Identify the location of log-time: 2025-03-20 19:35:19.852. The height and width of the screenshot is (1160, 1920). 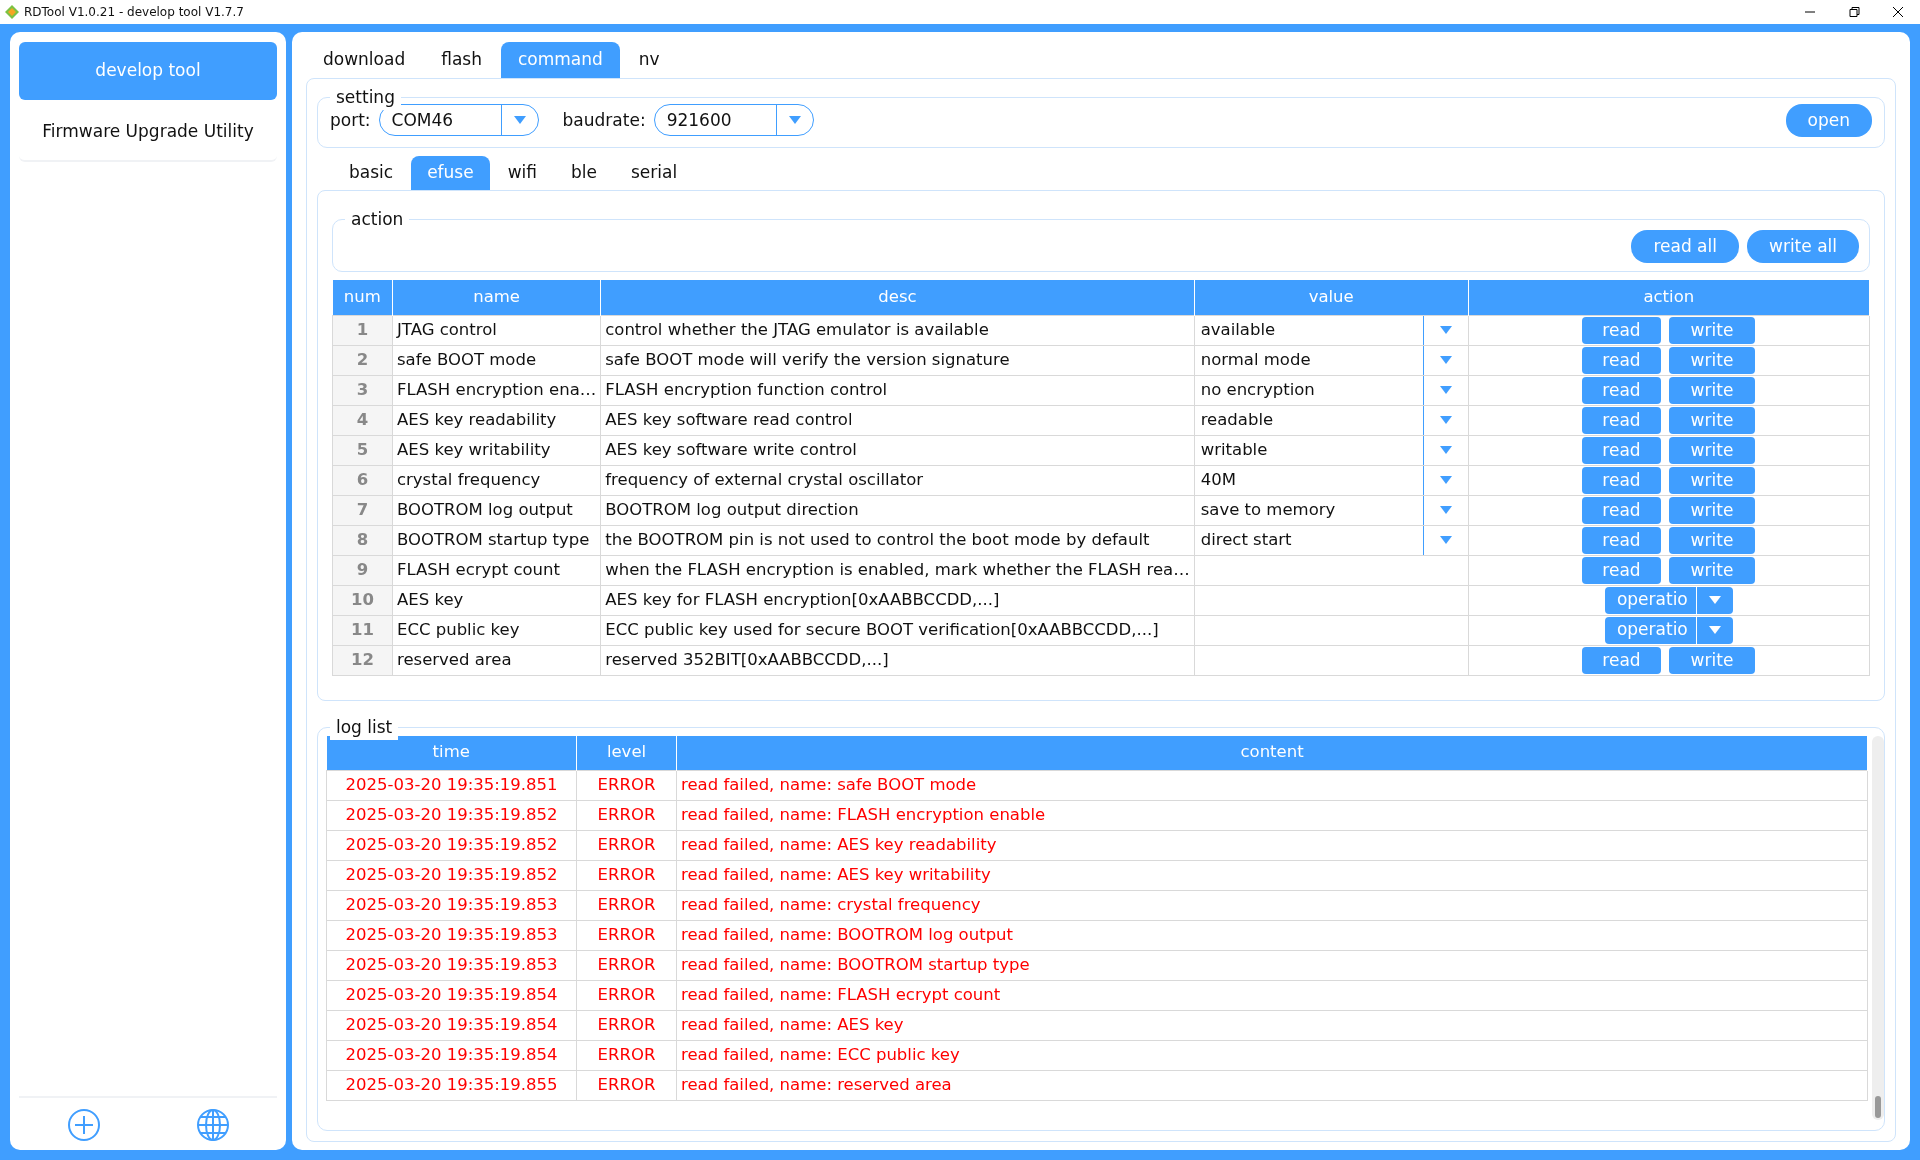
(451, 845).